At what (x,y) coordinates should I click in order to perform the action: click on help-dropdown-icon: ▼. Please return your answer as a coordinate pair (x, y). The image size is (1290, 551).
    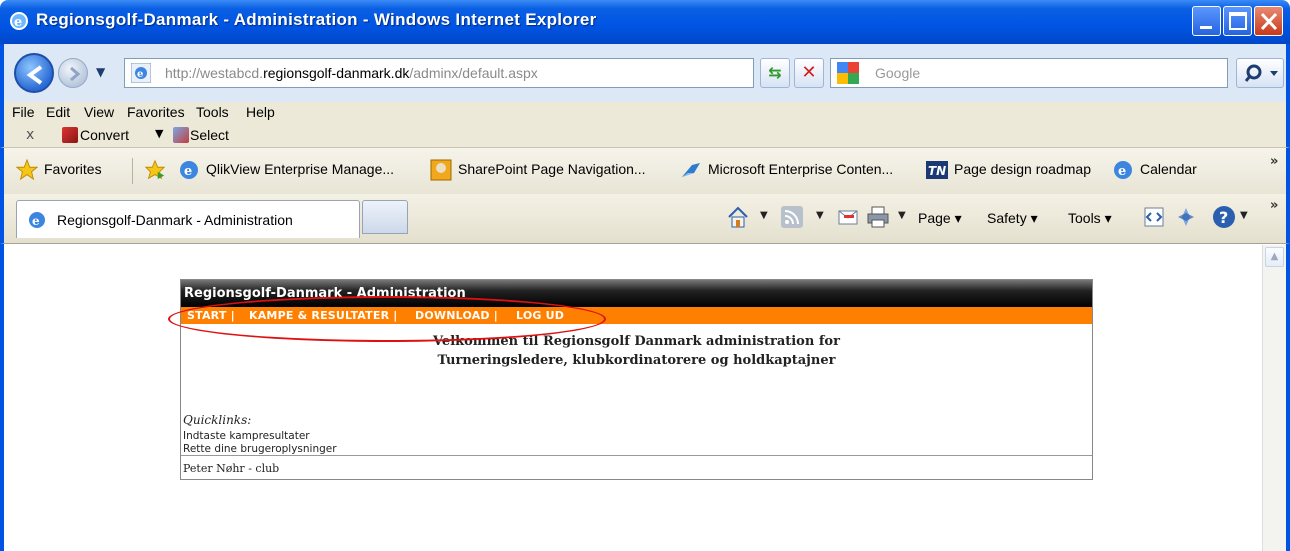
    Looking at the image, I should click on (1244, 215).